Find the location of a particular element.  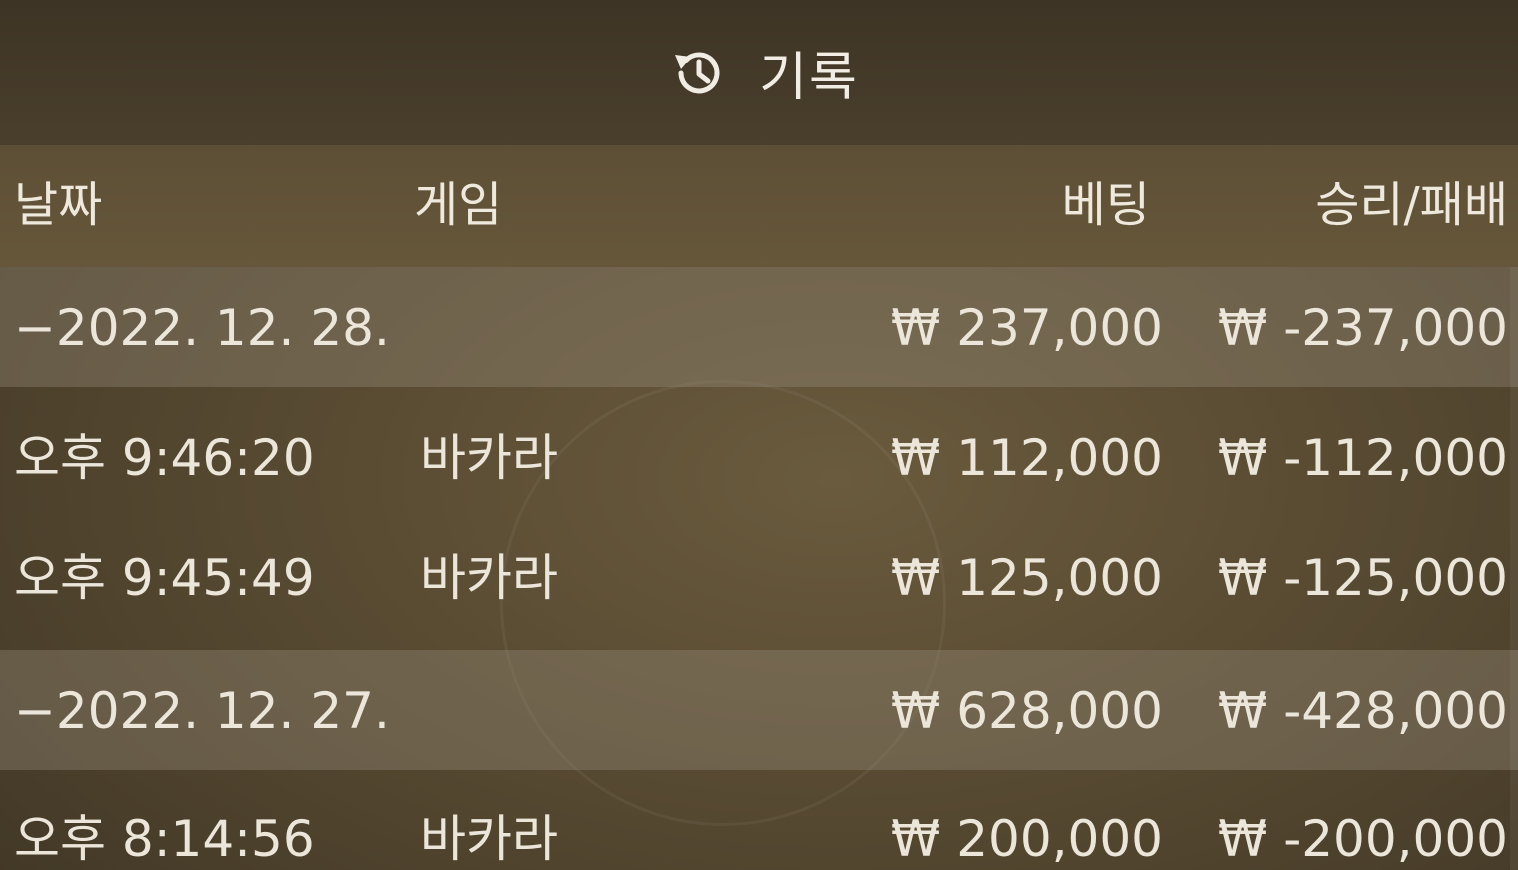

entry-time: 오후 8:14:56 is located at coordinates (164, 839).